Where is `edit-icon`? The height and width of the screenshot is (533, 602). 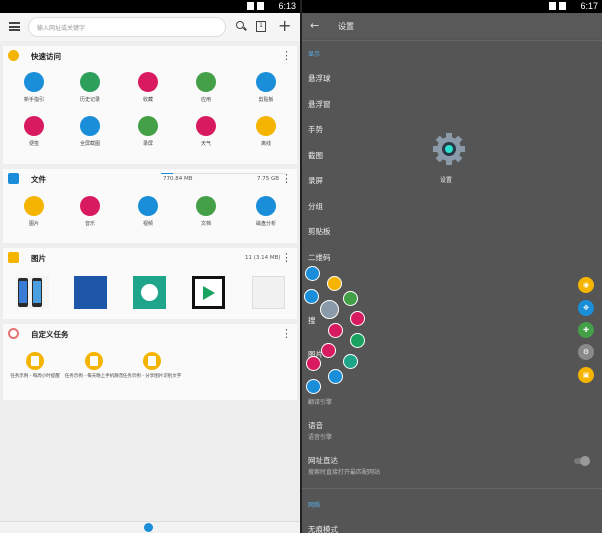 edit-icon is located at coordinates (328, 350).